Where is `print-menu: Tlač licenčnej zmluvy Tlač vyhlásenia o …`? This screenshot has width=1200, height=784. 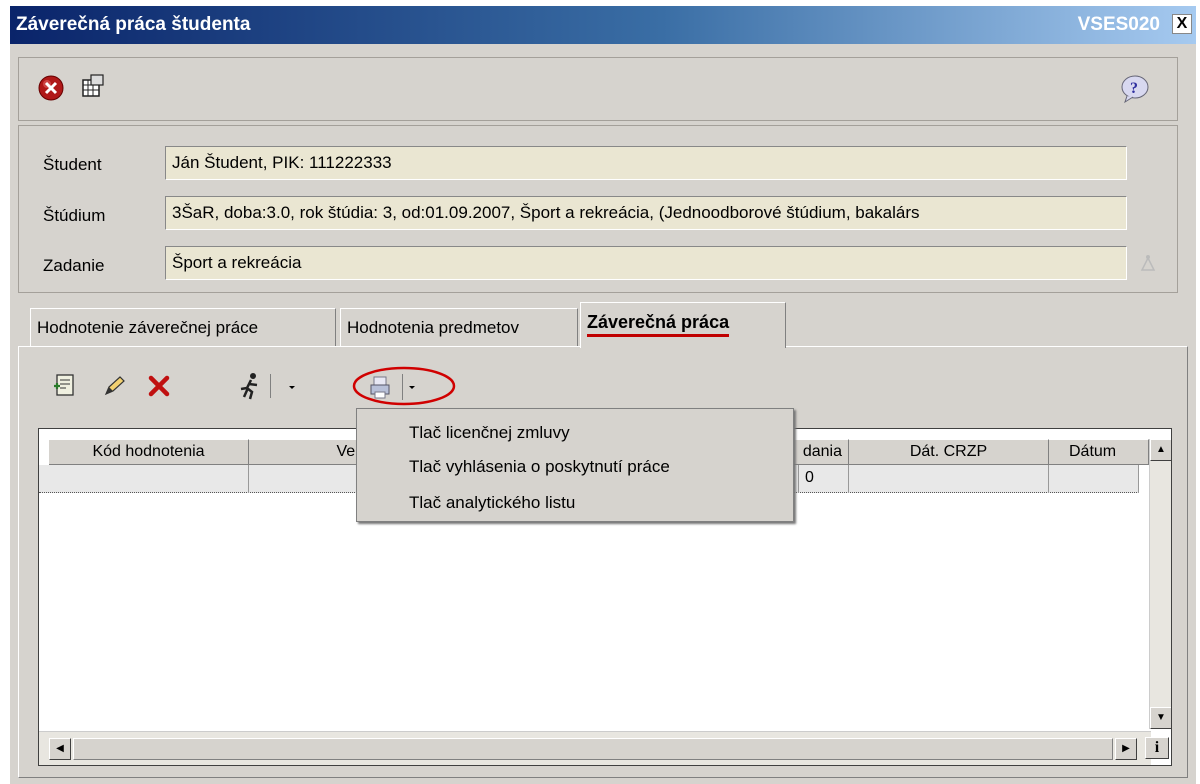
print-menu: Tlač licenčnej zmluvy Tlač vyhlásenia o … is located at coordinates (575, 465).